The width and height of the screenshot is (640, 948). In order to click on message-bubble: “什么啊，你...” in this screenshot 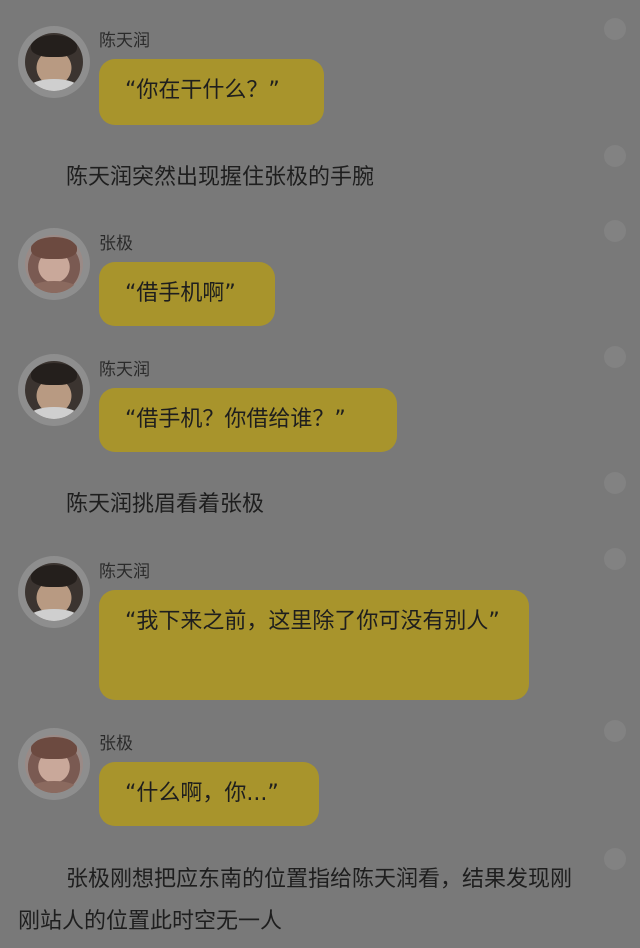, I will do `click(209, 794)`.